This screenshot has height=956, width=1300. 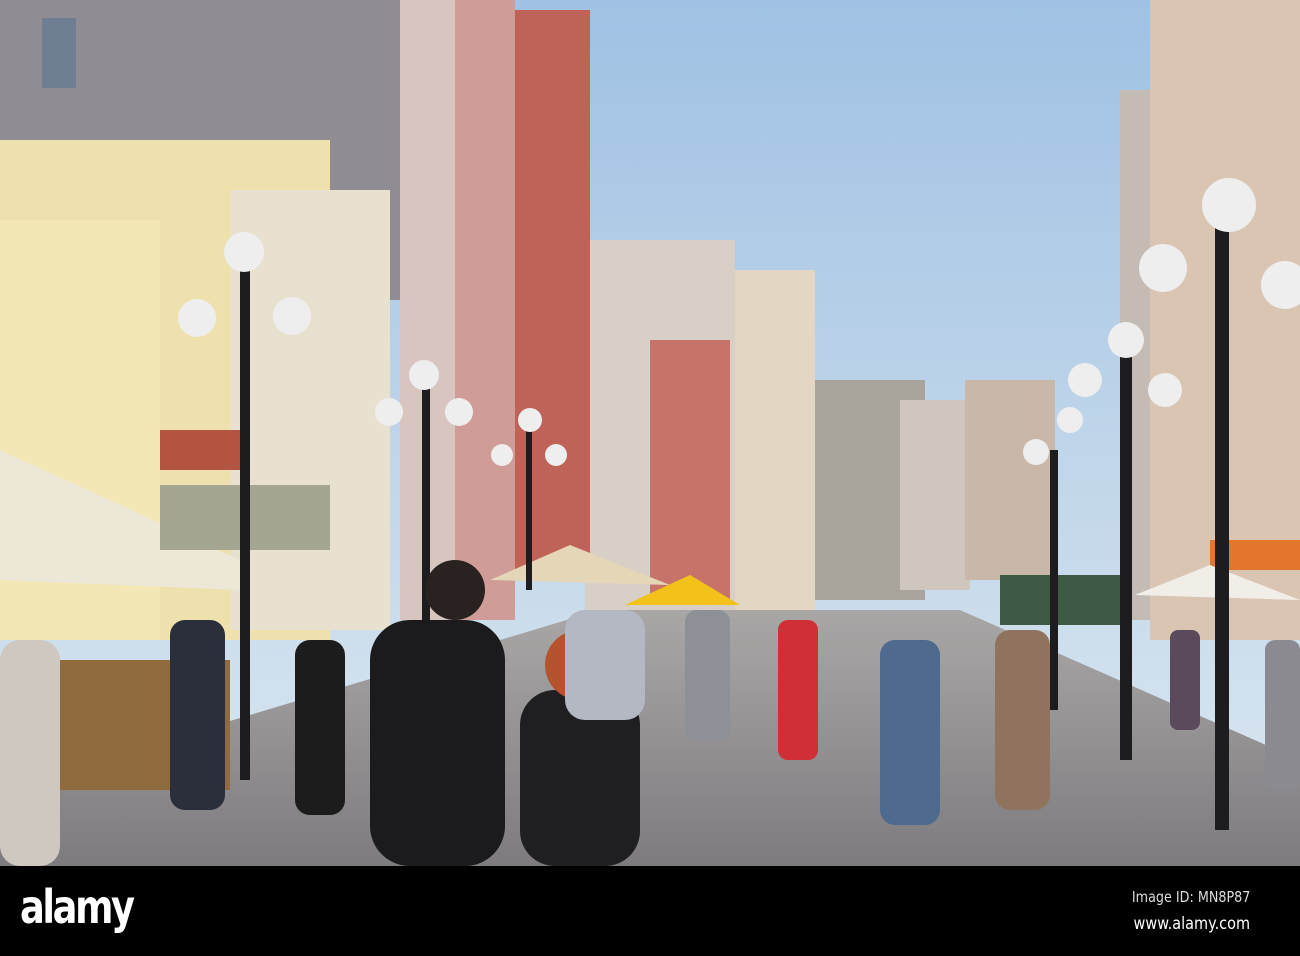 I want to click on image-id: Image ID: MN8P87, so click(x=1190, y=897).